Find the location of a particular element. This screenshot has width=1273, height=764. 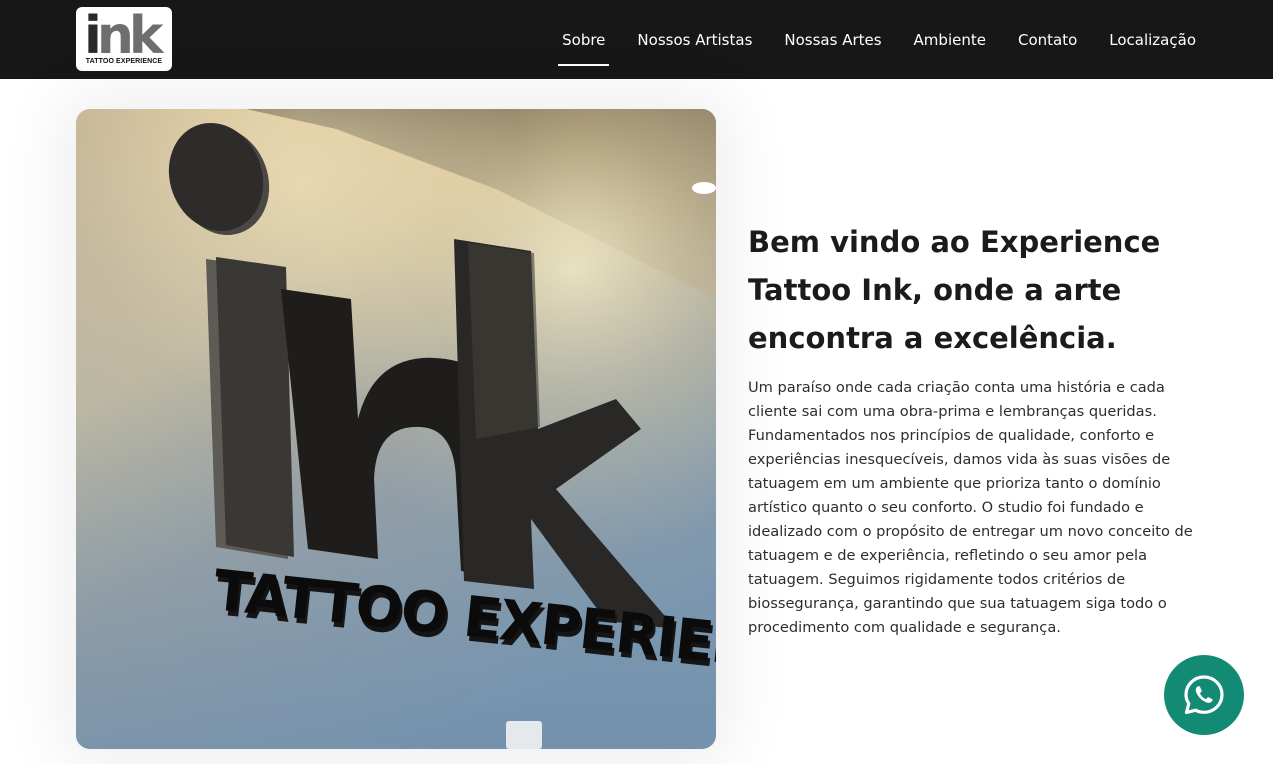

nav-nossos-artistas: Nossos Artistas is located at coordinates (694, 40).